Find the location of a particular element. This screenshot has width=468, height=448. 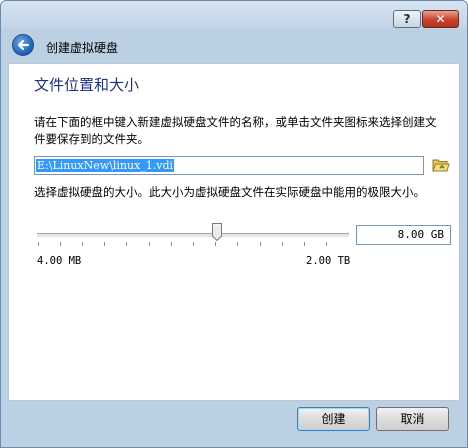

size-input: 8.00 GB is located at coordinates (403, 235).